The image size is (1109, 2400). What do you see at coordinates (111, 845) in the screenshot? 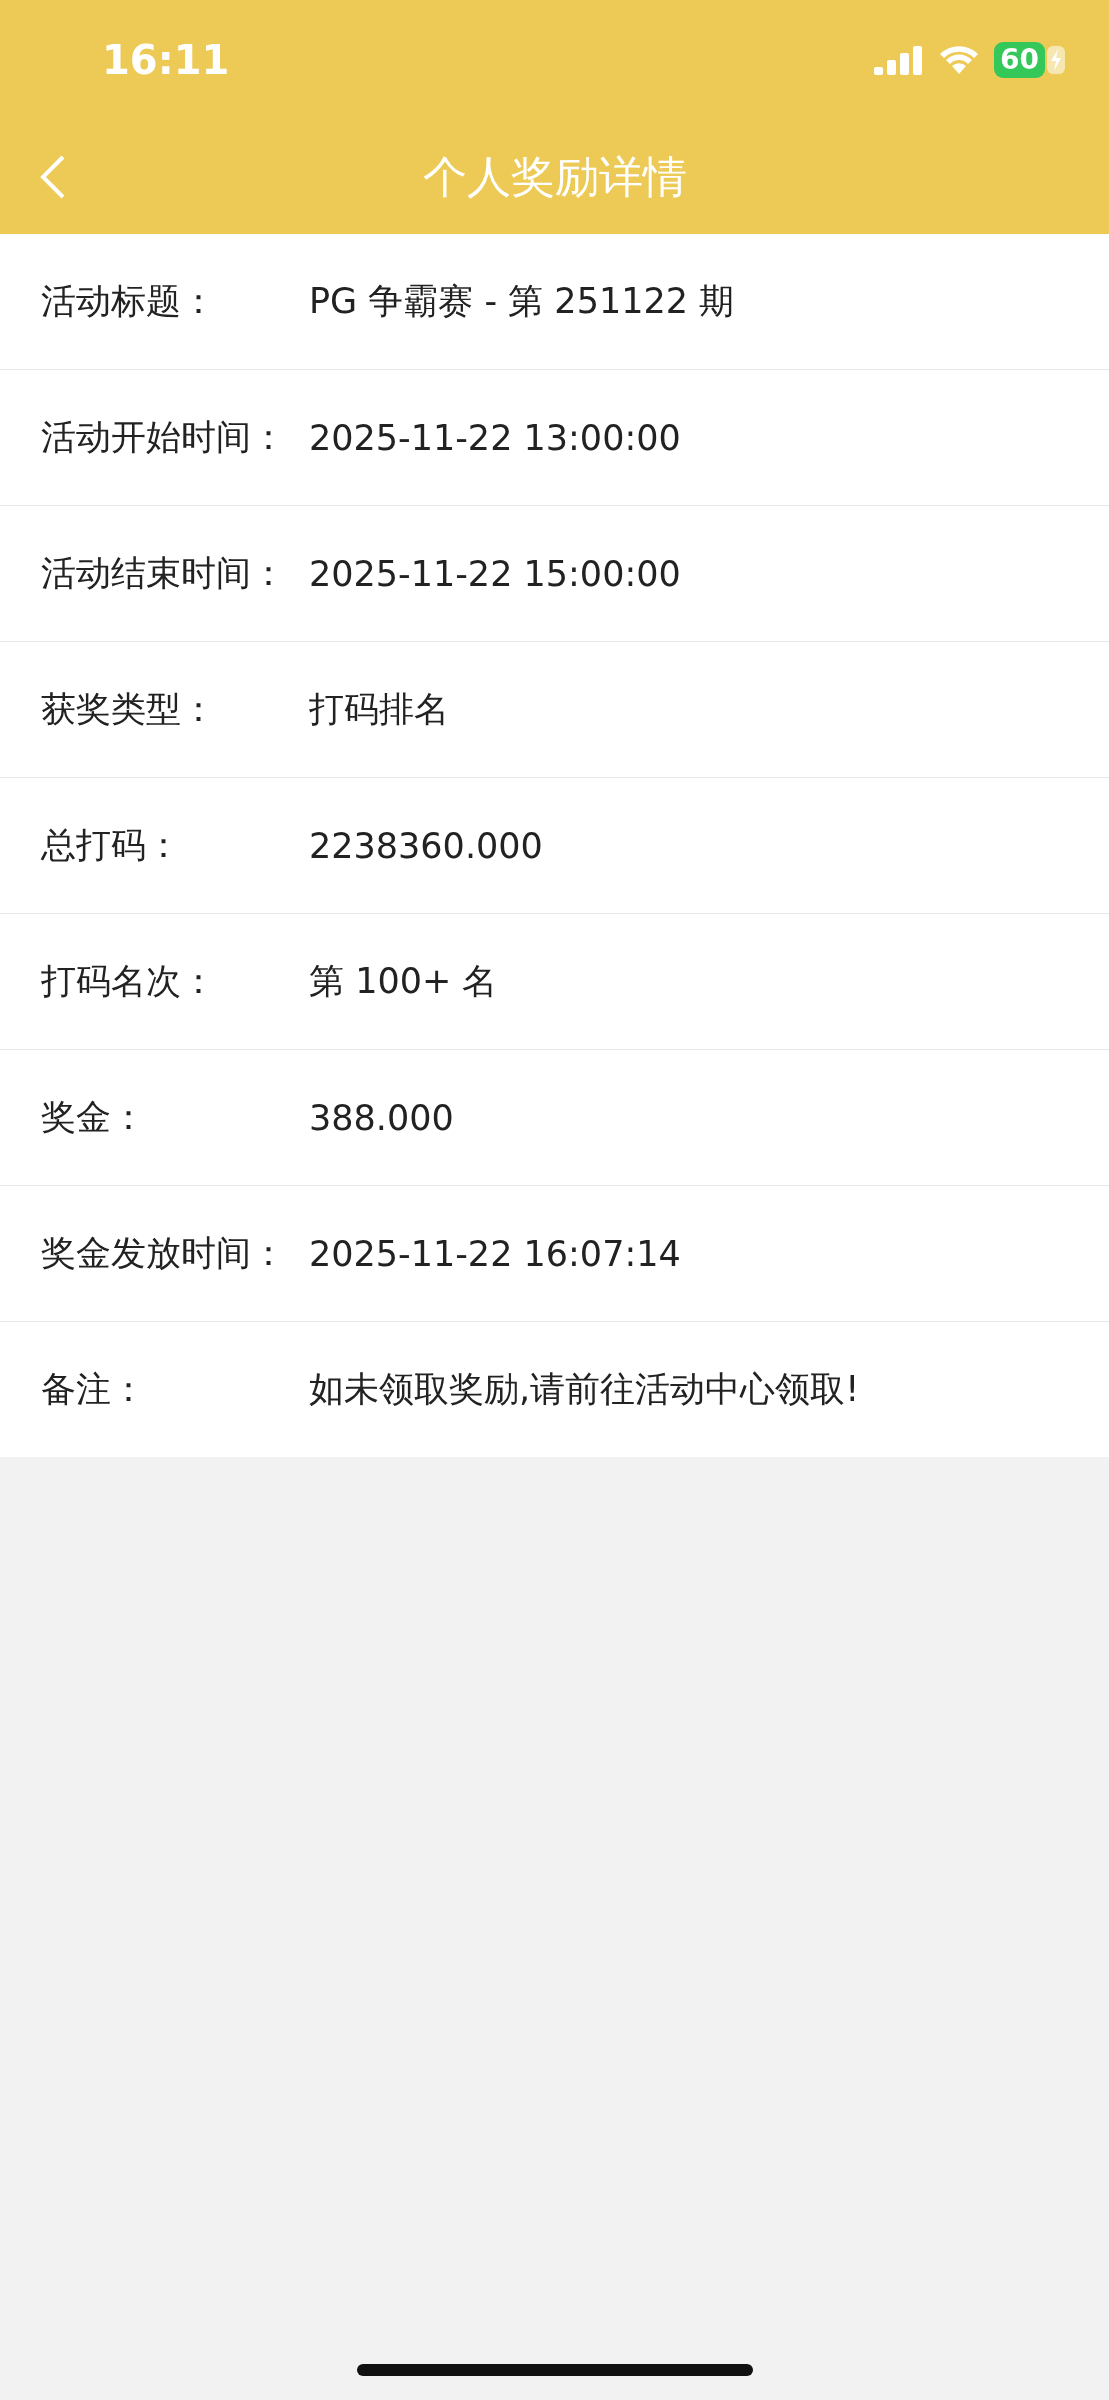
I see `field-label: 总打码：` at bounding box center [111, 845].